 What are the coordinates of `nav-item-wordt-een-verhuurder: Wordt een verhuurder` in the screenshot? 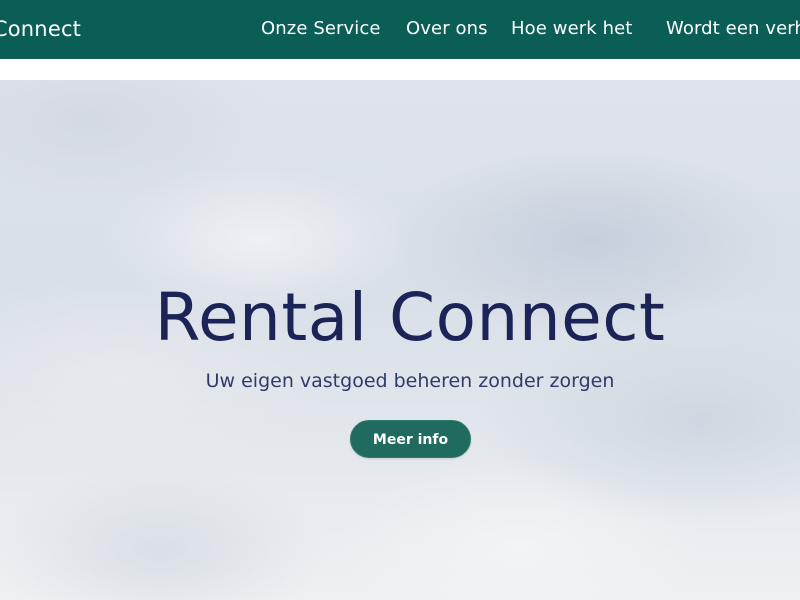 It's located at (733, 29).